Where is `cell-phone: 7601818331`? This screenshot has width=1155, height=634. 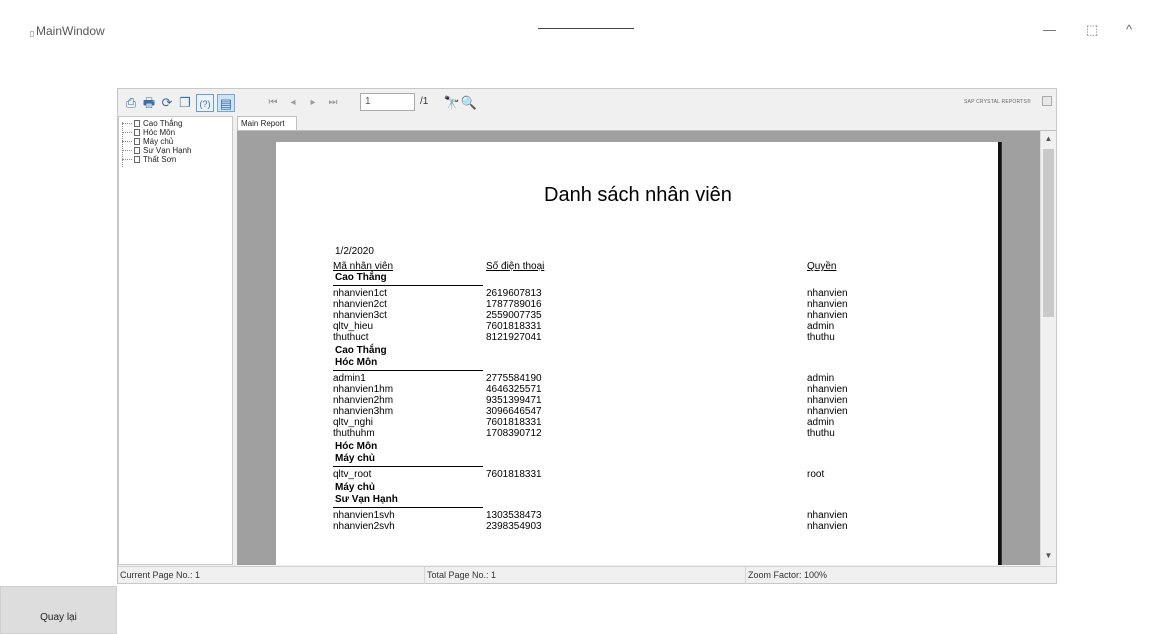 cell-phone: 7601818331 is located at coordinates (514, 474).